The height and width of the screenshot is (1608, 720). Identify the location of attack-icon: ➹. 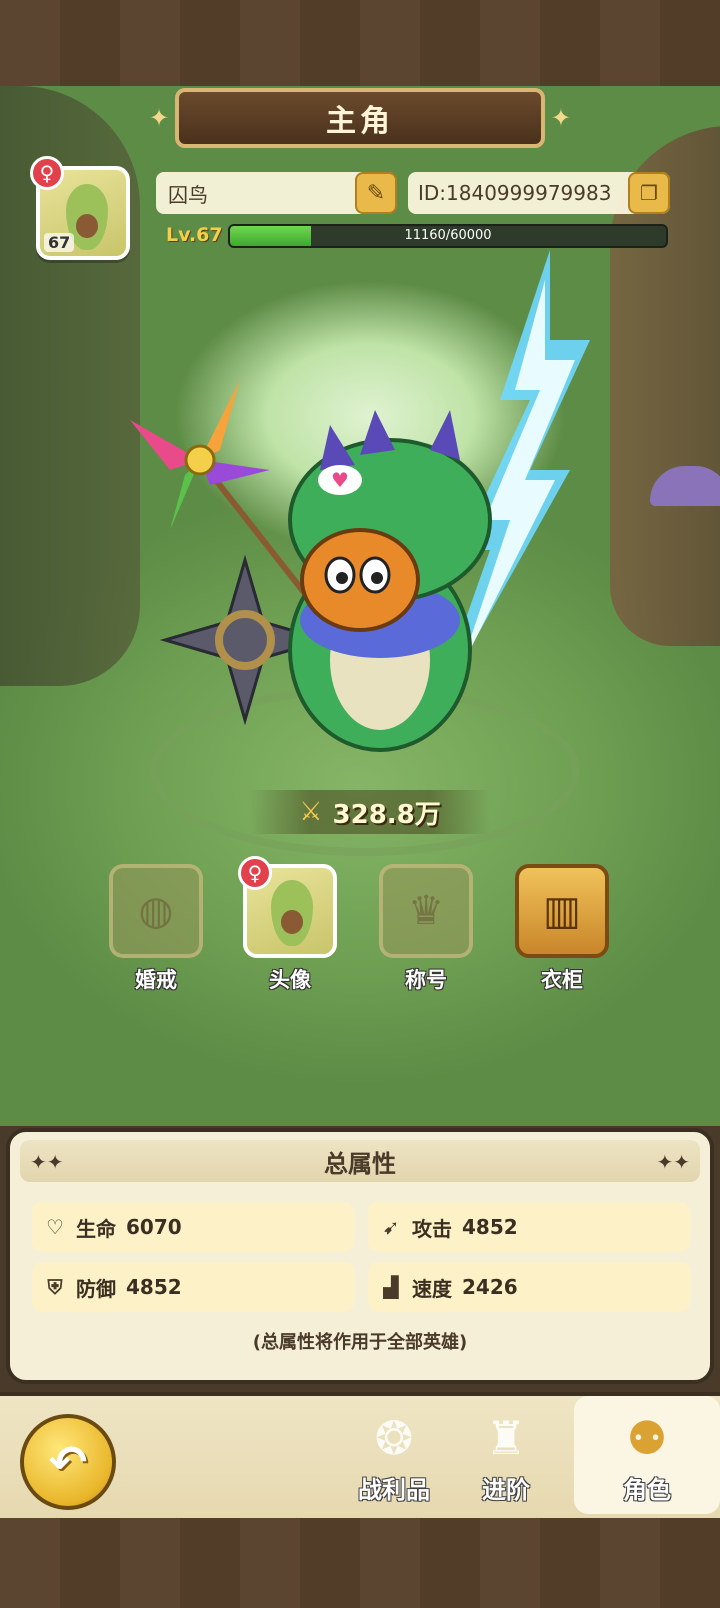
(391, 1227).